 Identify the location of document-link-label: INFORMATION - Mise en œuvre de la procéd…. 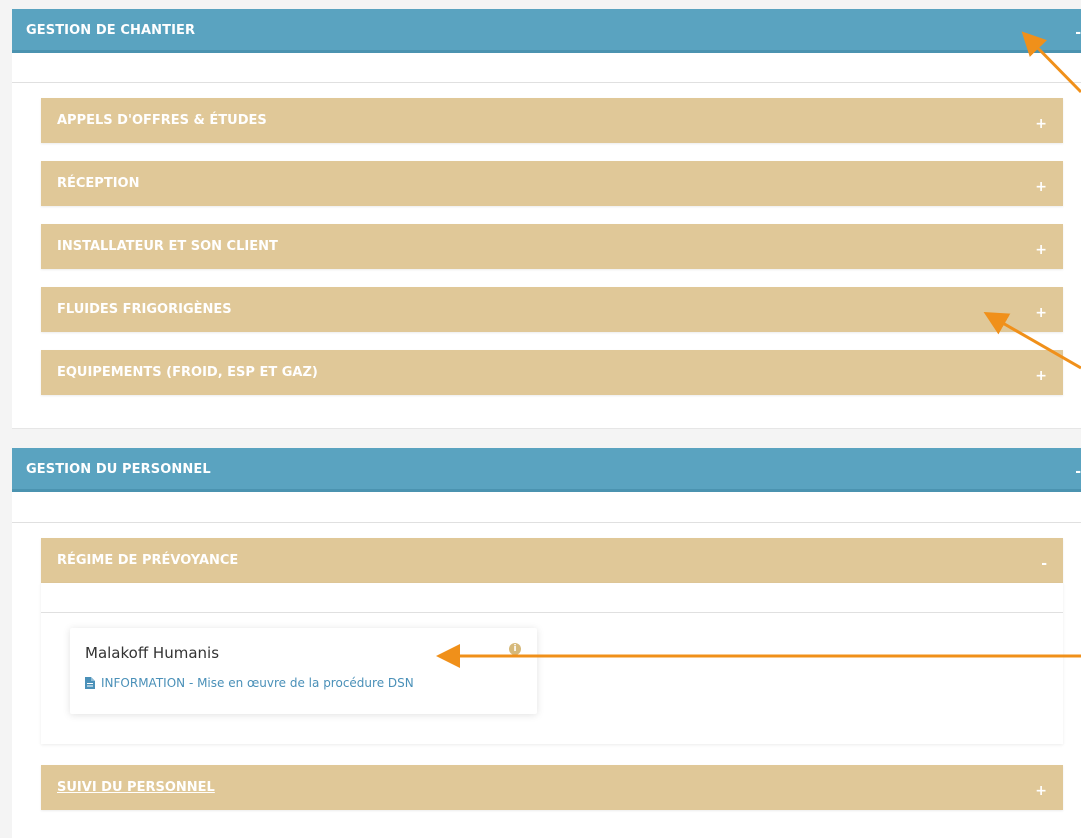
(257, 683).